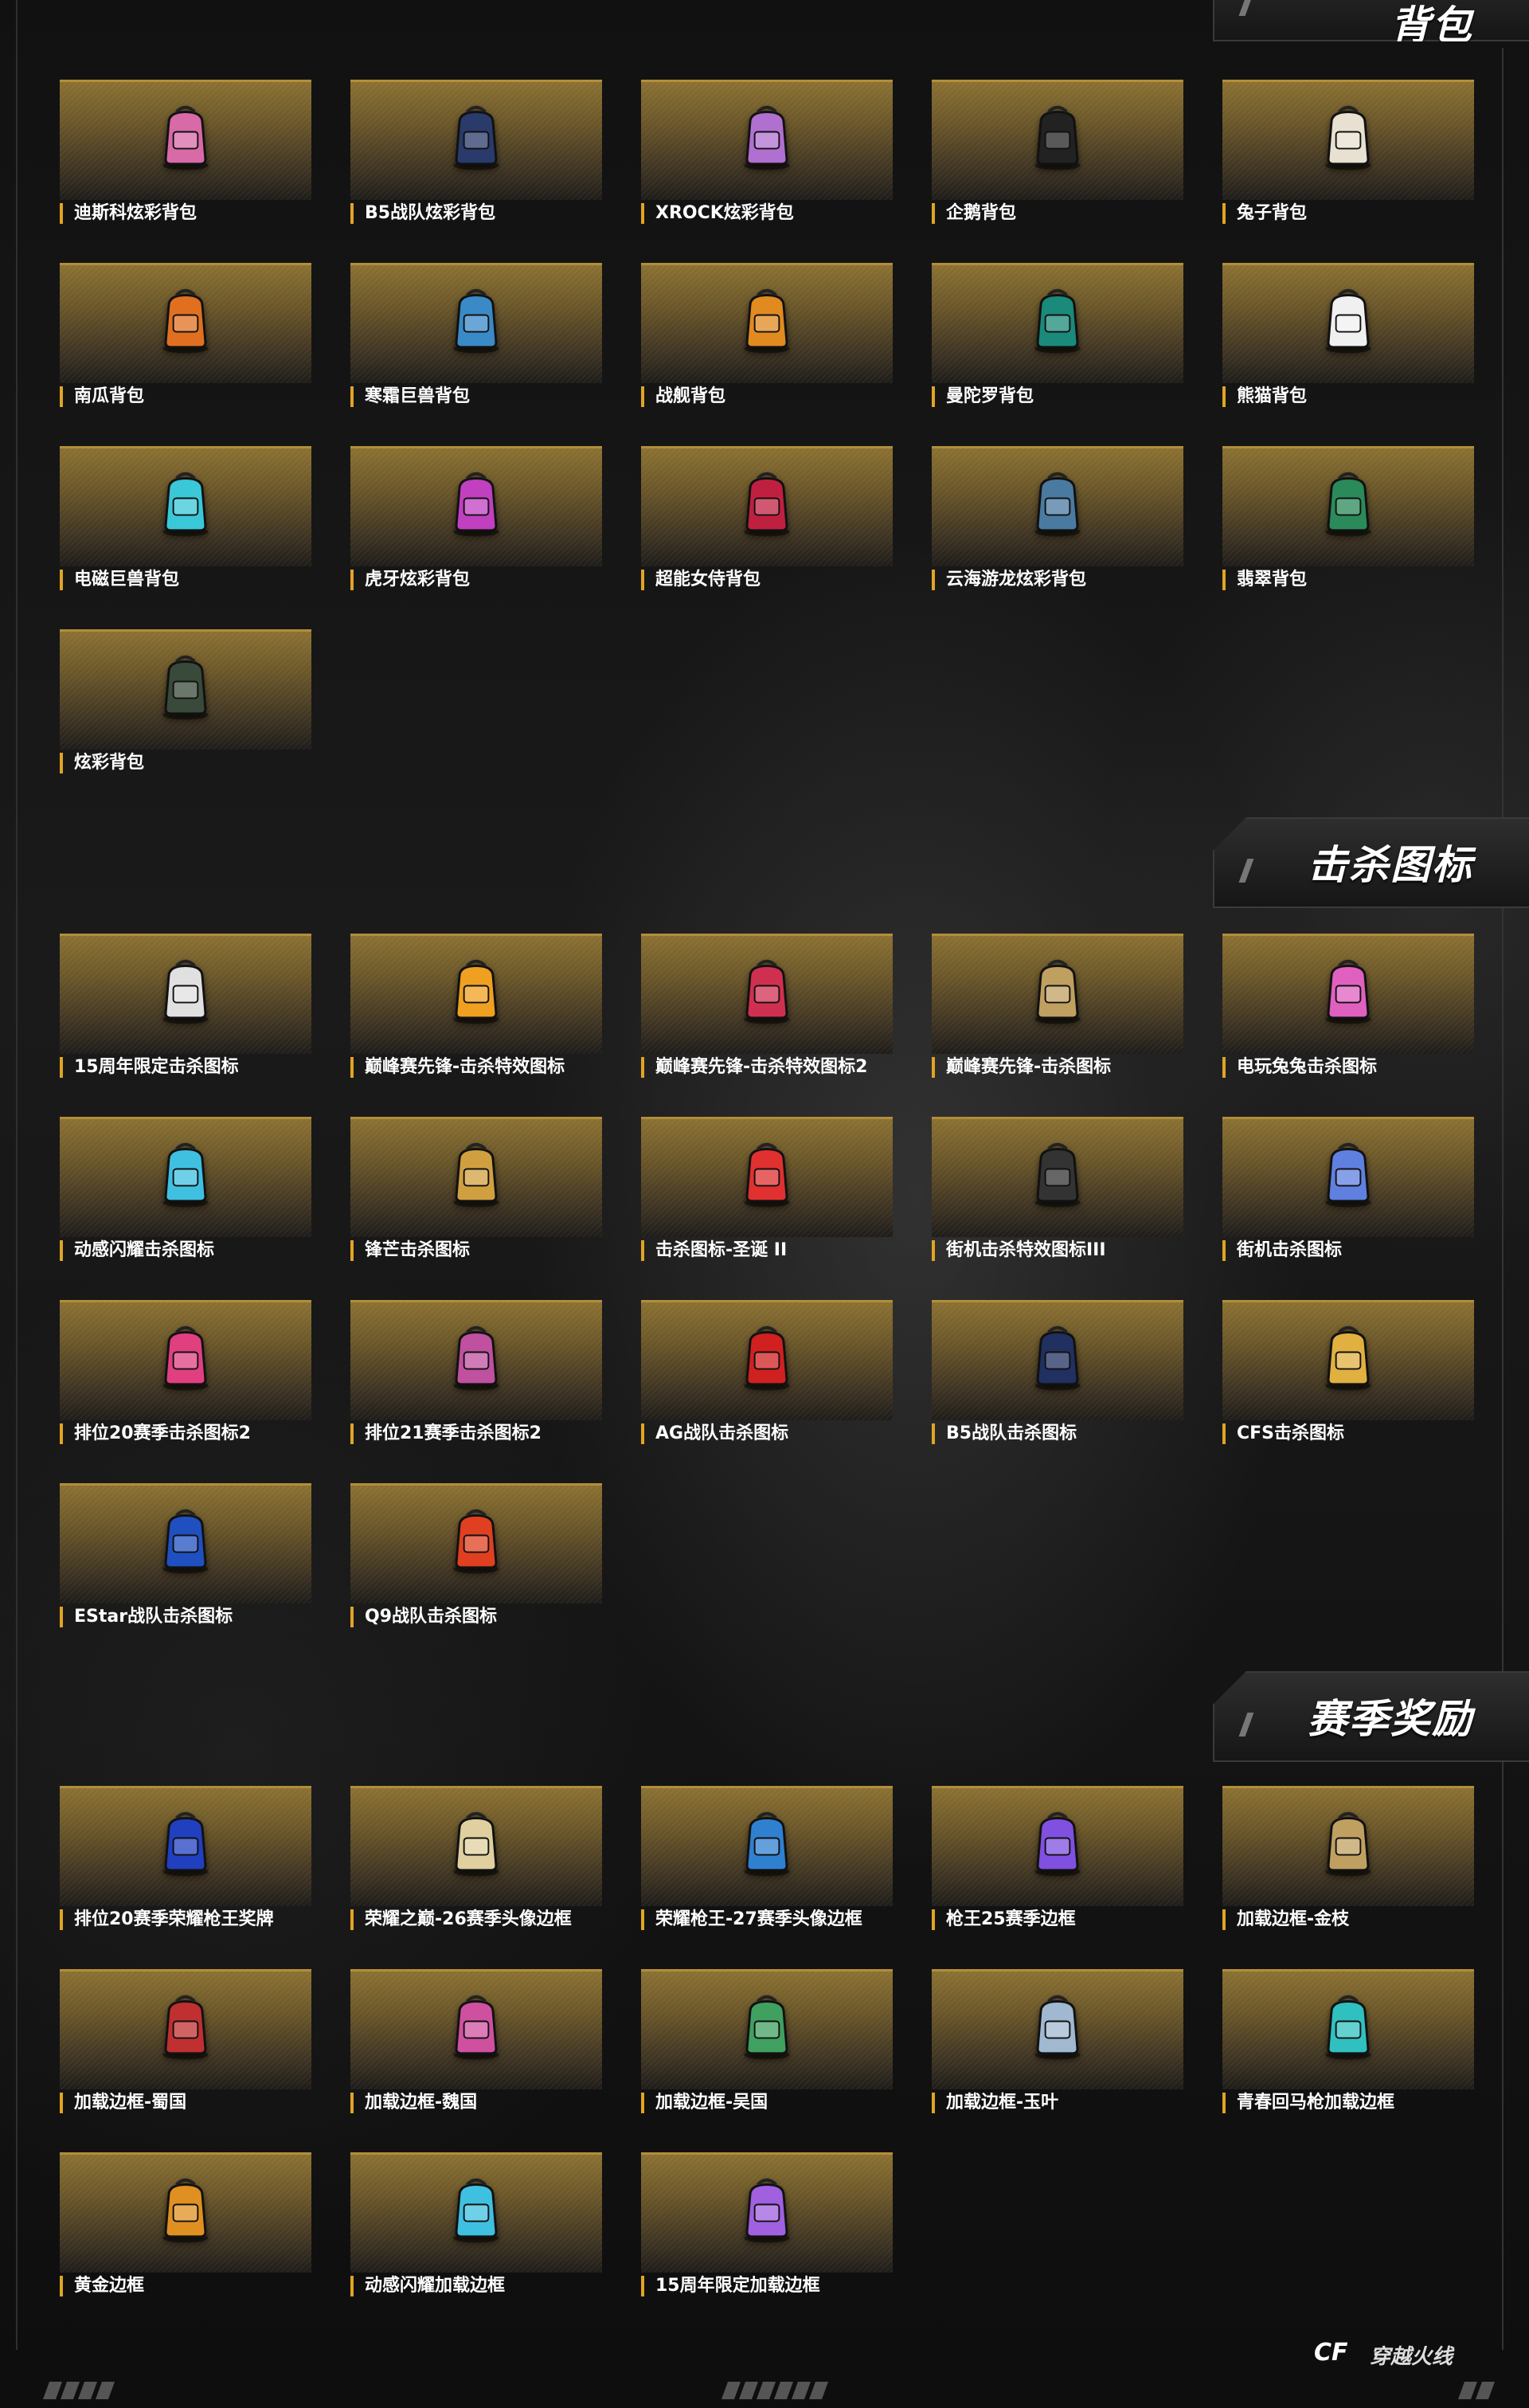  I want to click on reward-item: 炫彩背包, so click(185, 701).